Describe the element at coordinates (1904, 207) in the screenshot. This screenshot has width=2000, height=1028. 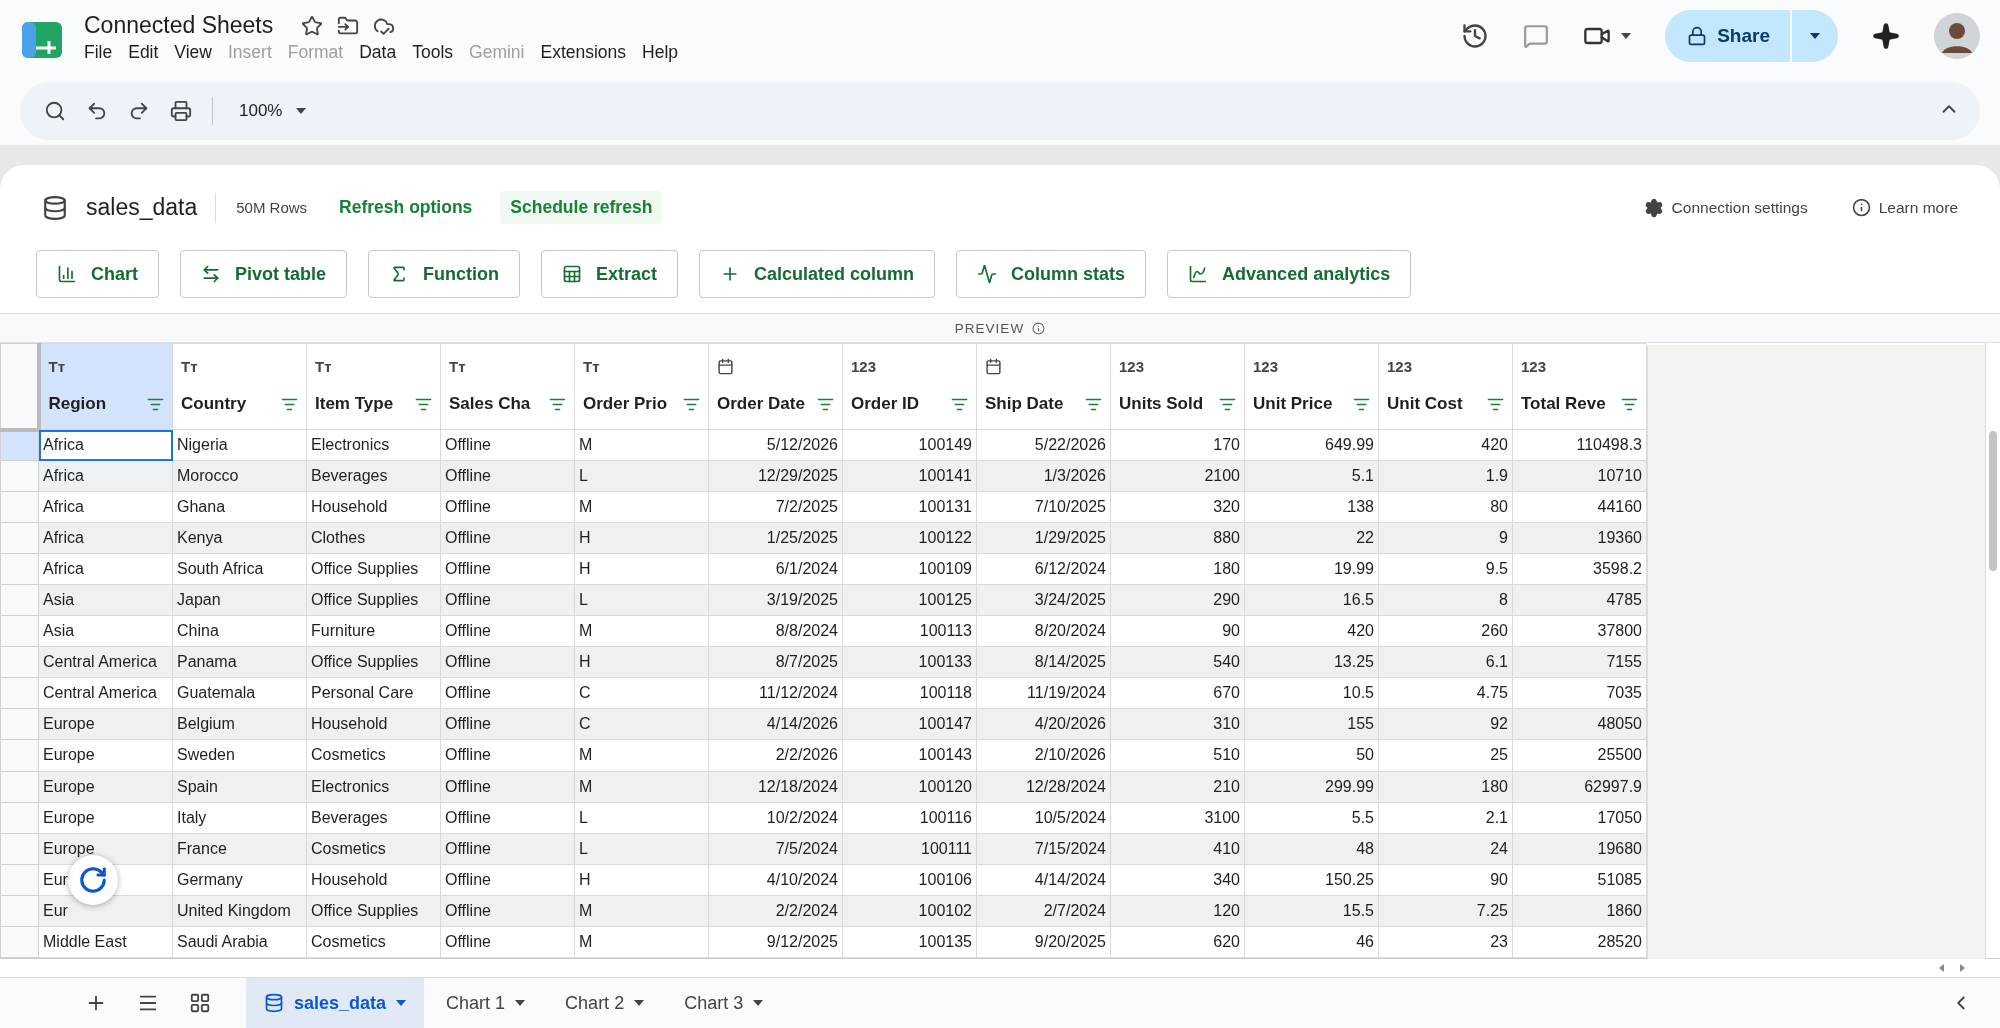
I see `learn-more-link: Learn more` at that location.